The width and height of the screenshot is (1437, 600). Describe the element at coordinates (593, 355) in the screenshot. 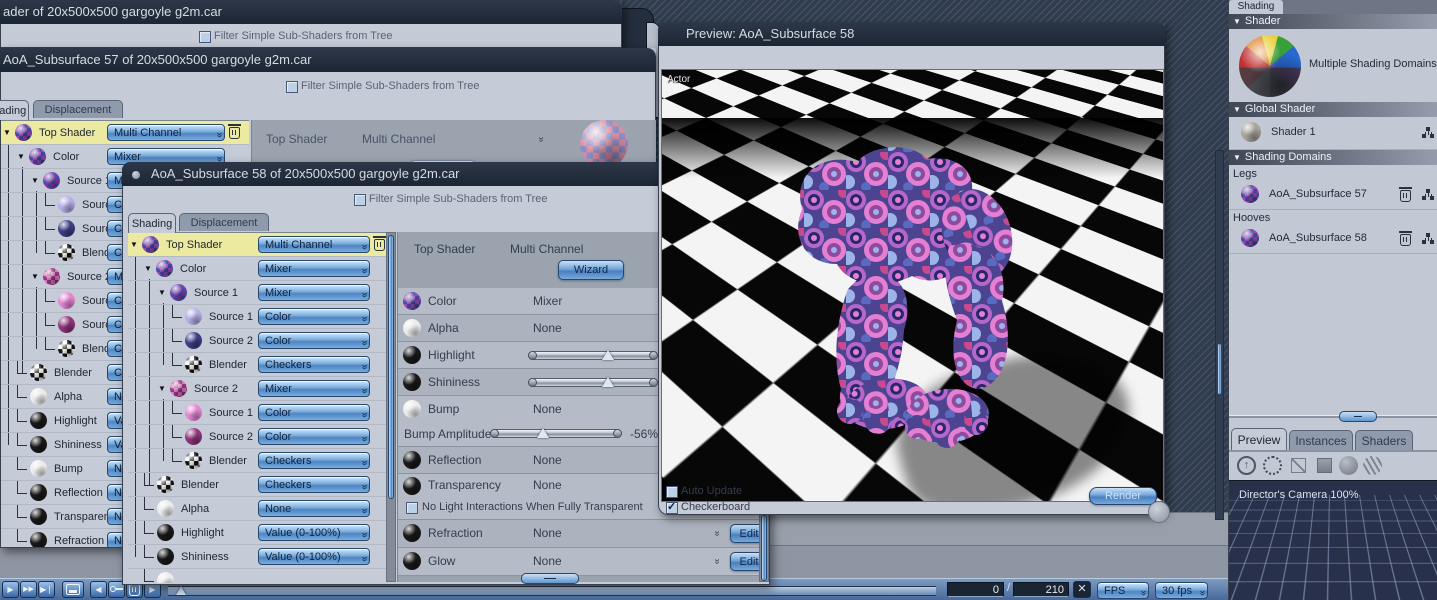

I see `highlight-slider` at that location.